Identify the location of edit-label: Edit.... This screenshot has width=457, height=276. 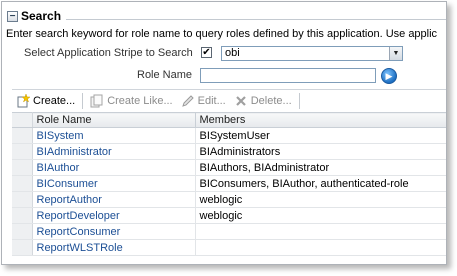
(211, 100).